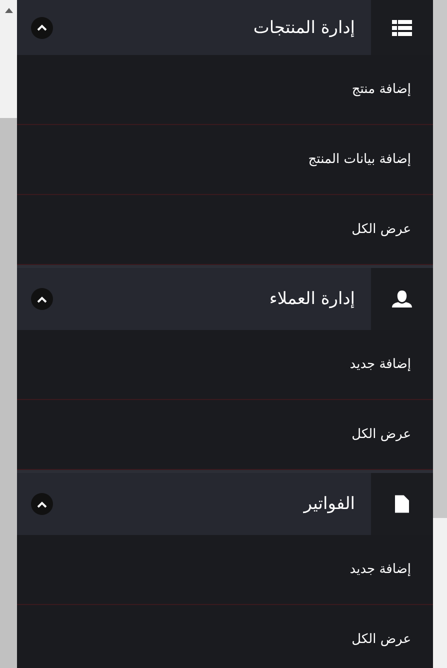 Image resolution: width=447 pixels, height=668 pixels. What do you see at coordinates (194, 504) in the screenshot?
I see `section-header: الفواتير` at bounding box center [194, 504].